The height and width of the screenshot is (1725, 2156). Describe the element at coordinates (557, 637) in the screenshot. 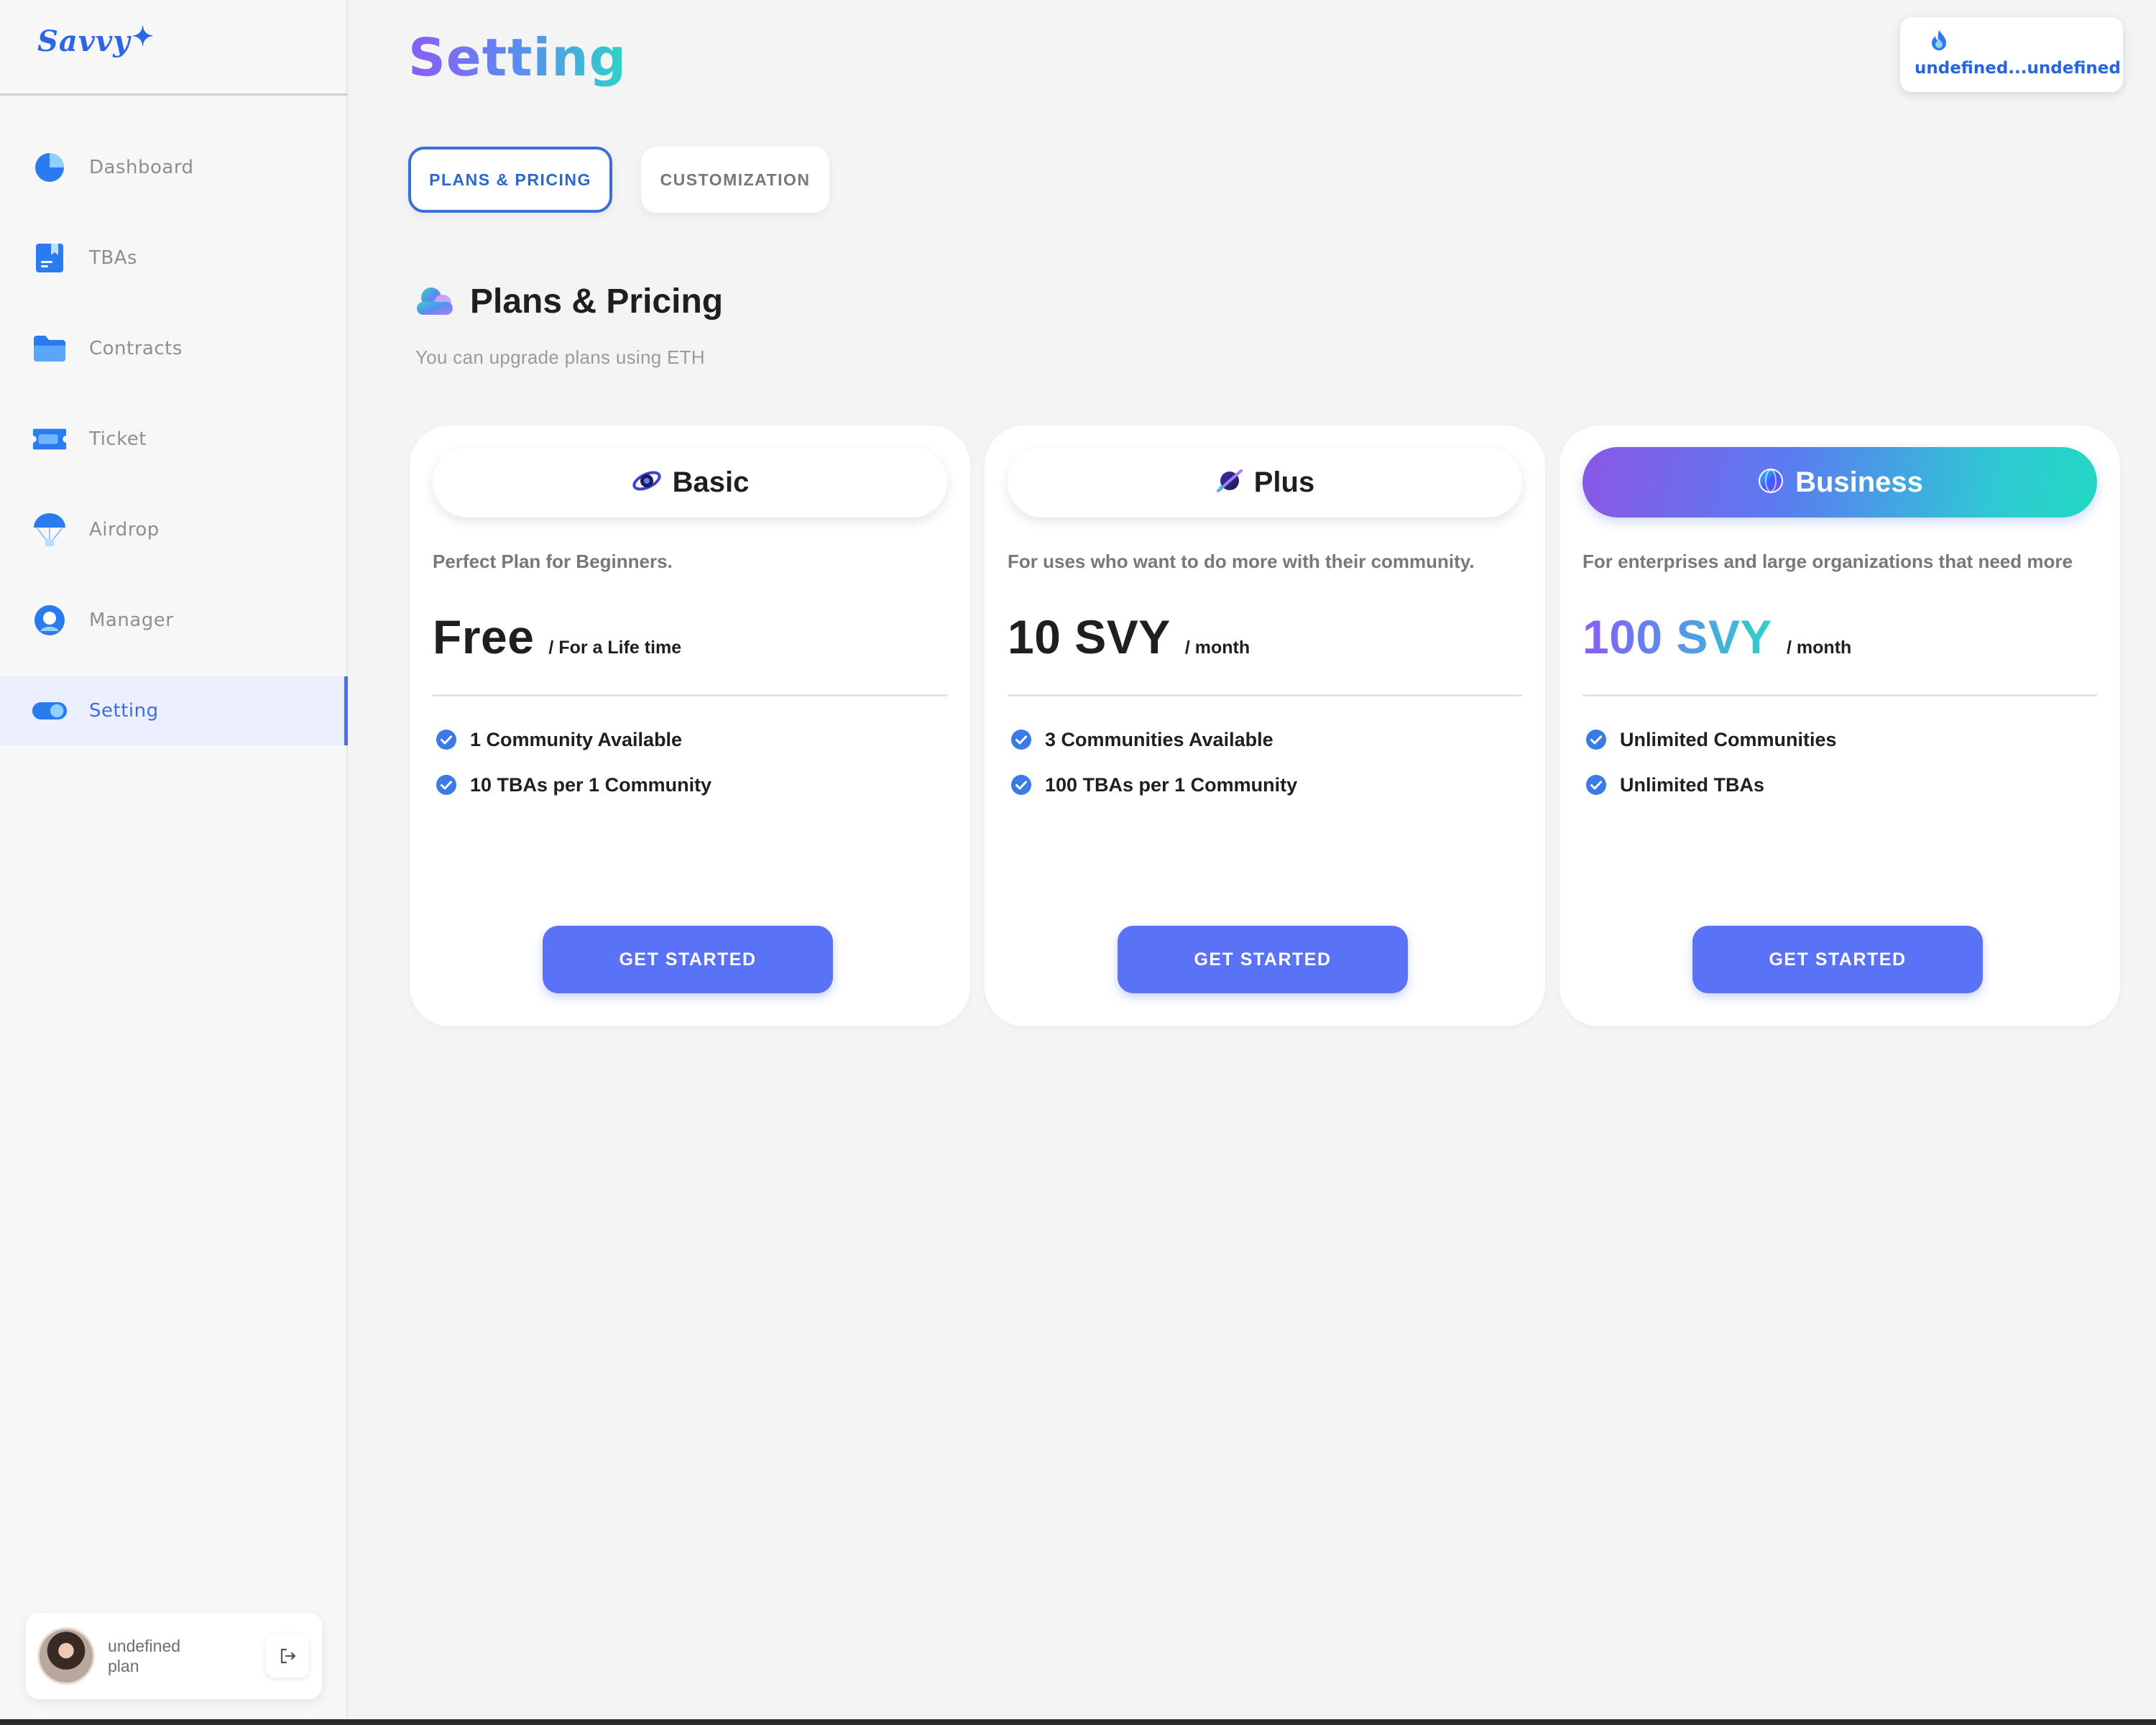

I see `price-row: Free / For a Life time` at that location.